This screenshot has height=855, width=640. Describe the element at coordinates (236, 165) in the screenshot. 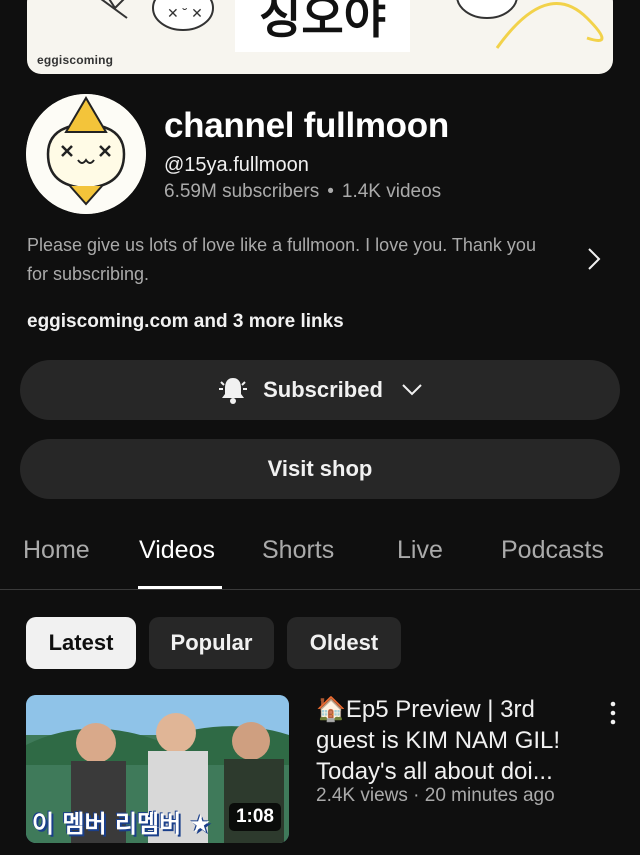

I see `channel-handle: @15ya.fullmoon` at that location.